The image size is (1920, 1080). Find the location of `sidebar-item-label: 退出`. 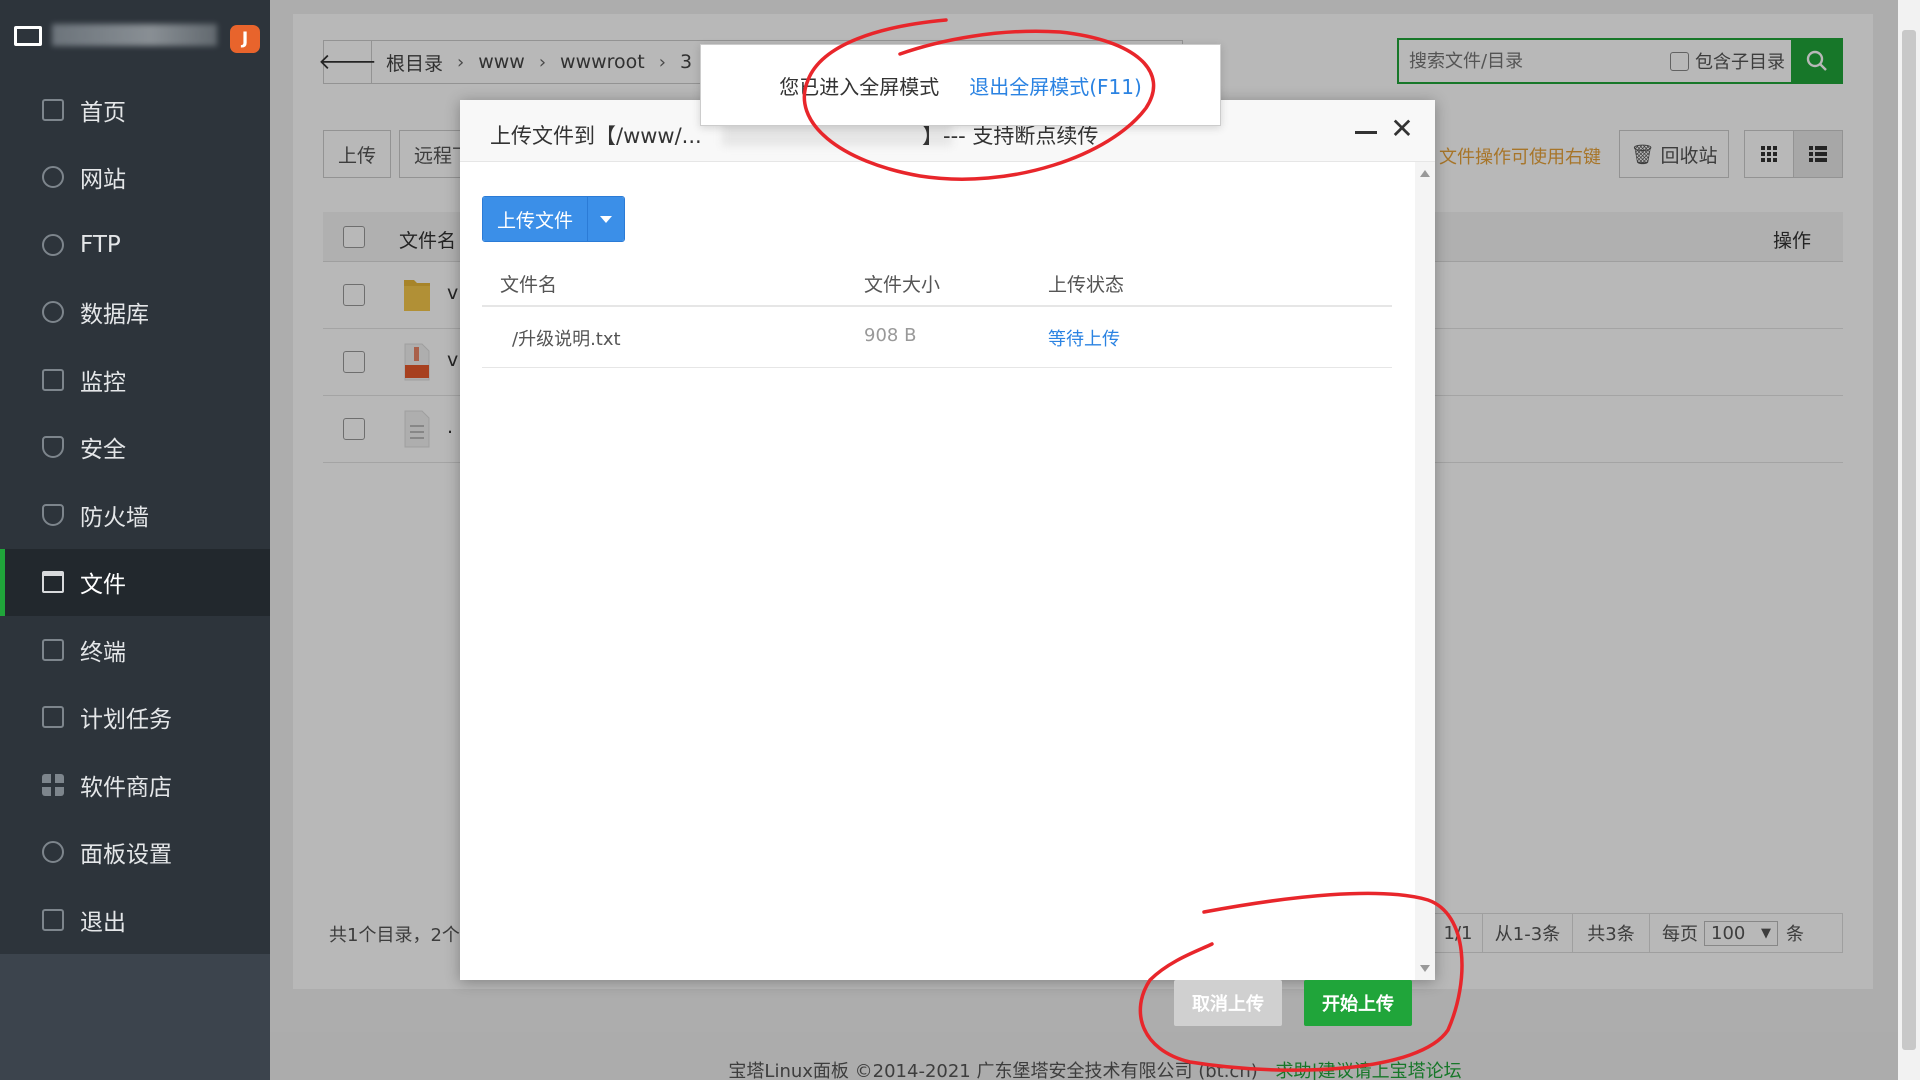

sidebar-item-label: 退出 is located at coordinates (103, 922).